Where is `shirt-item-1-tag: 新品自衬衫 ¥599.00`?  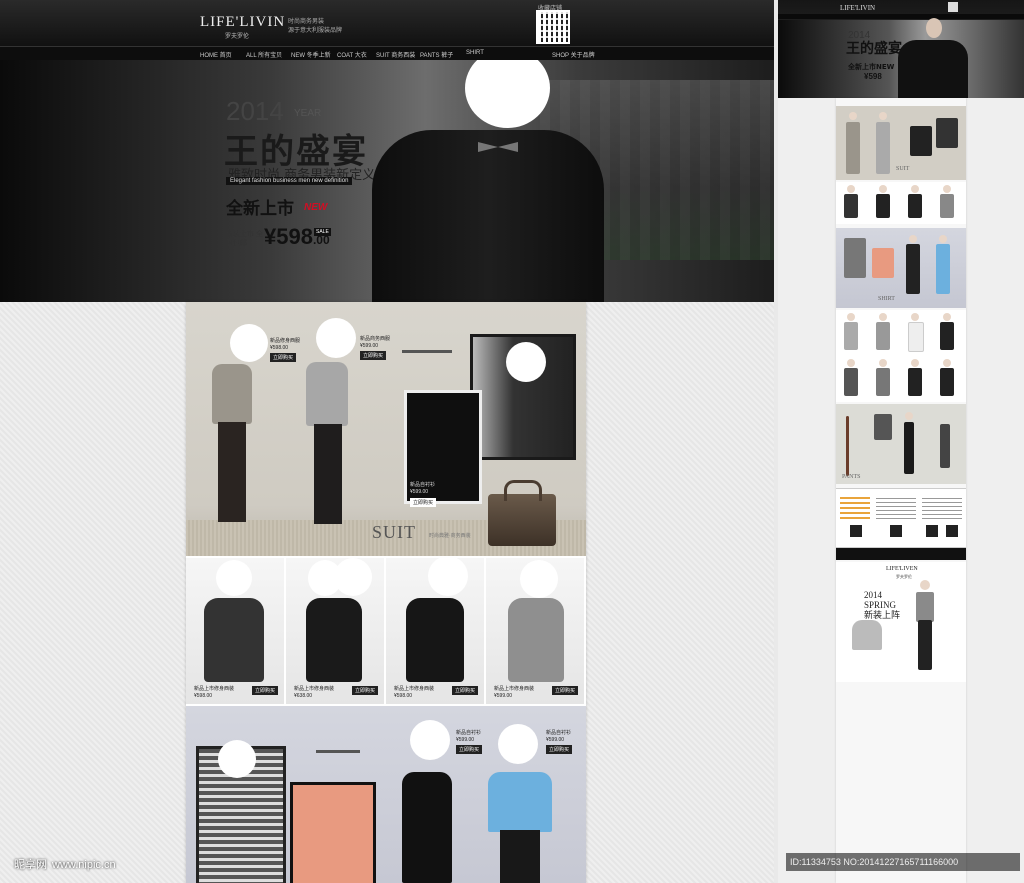 shirt-item-1-tag: 新品自衬衫 ¥599.00 is located at coordinates (469, 736).